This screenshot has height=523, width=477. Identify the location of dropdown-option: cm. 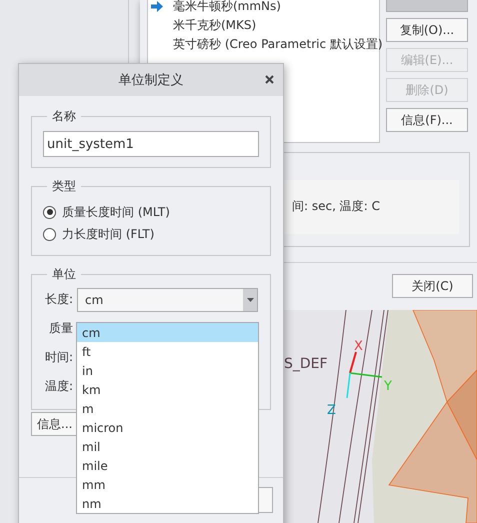
(167, 332).